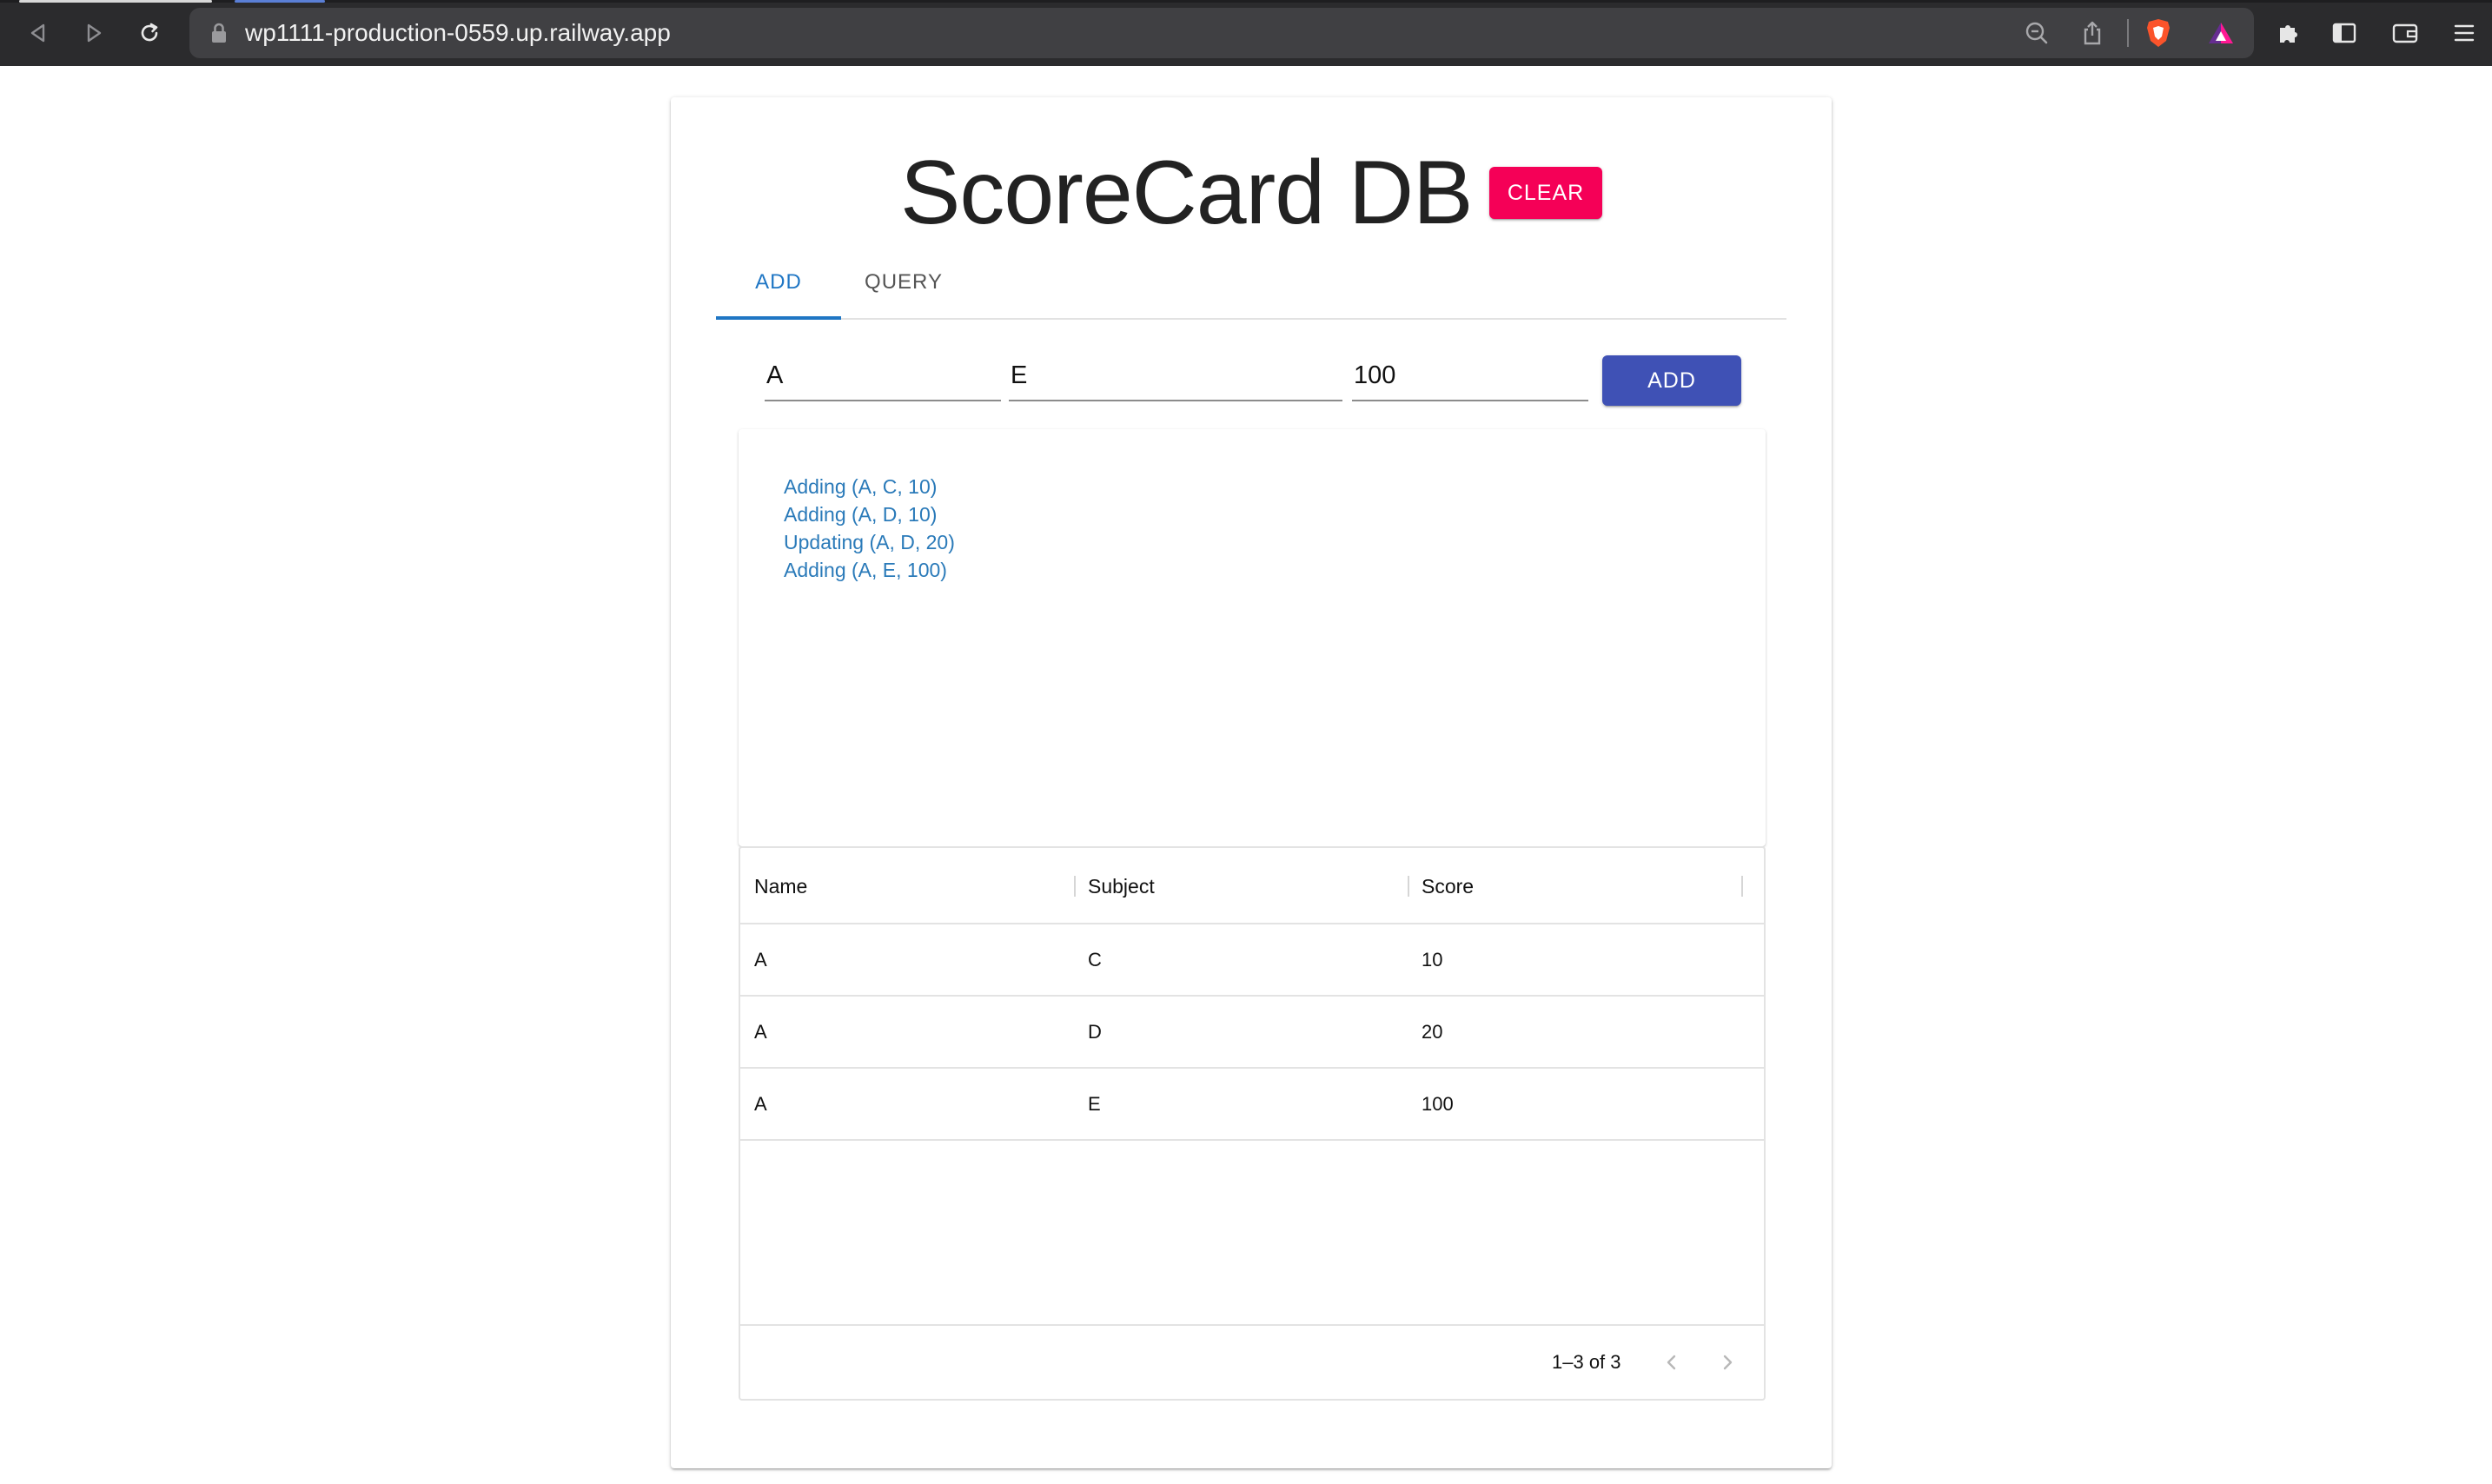  Describe the element at coordinates (1095, 1032) in the screenshot. I see `cell-subject: D` at that location.